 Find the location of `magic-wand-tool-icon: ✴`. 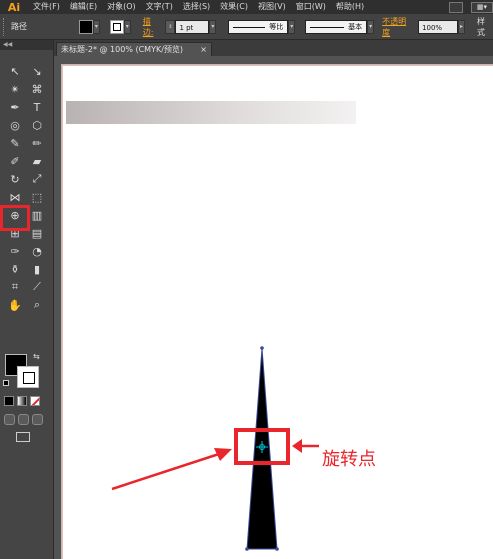

magic-wand-tool-icon: ✴ is located at coordinates (15, 89).